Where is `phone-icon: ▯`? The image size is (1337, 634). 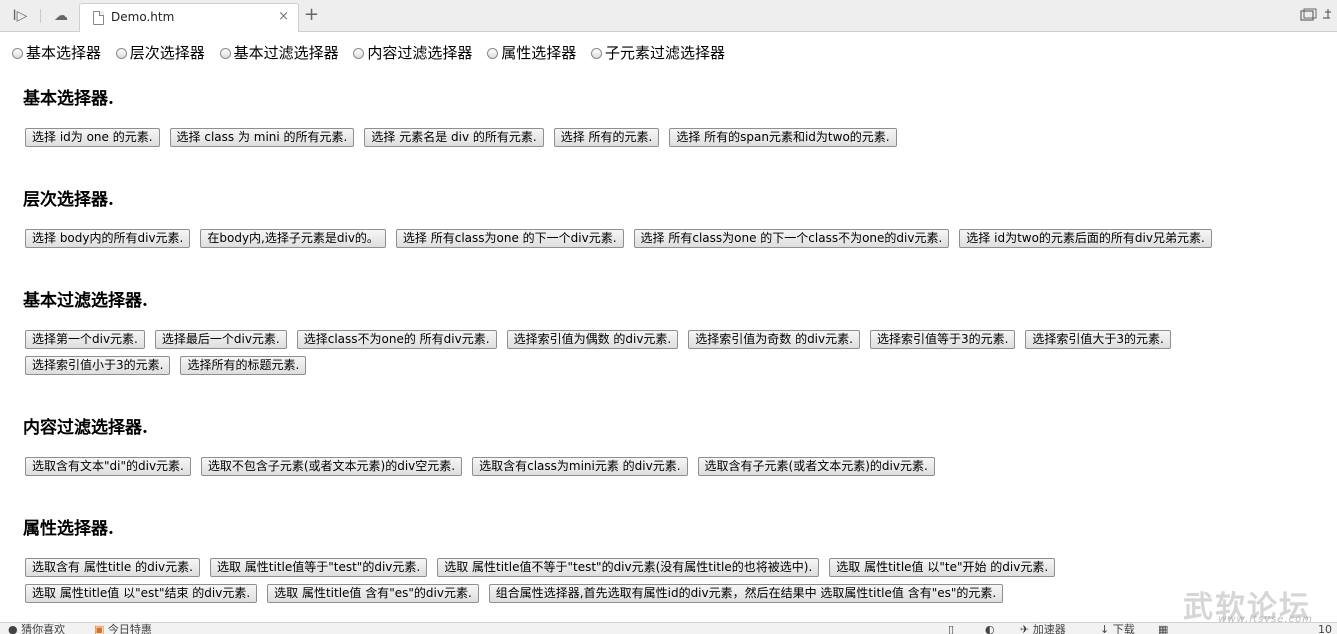 phone-icon: ▯ is located at coordinates (951, 629).